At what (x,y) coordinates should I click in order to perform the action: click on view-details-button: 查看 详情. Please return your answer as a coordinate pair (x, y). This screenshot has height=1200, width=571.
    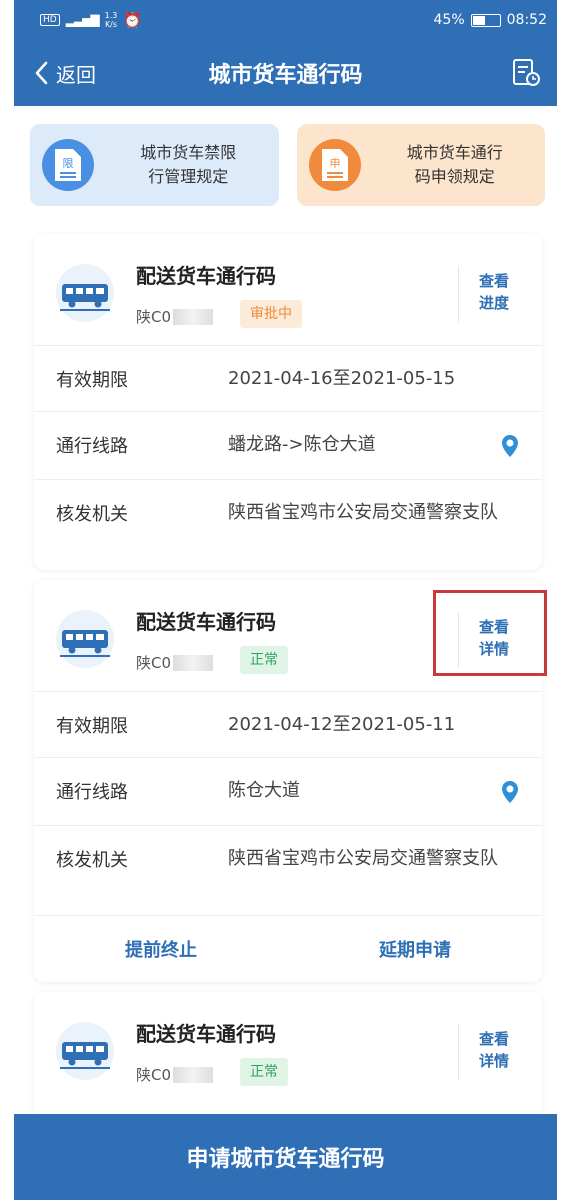
    Looking at the image, I should click on (494, 1050).